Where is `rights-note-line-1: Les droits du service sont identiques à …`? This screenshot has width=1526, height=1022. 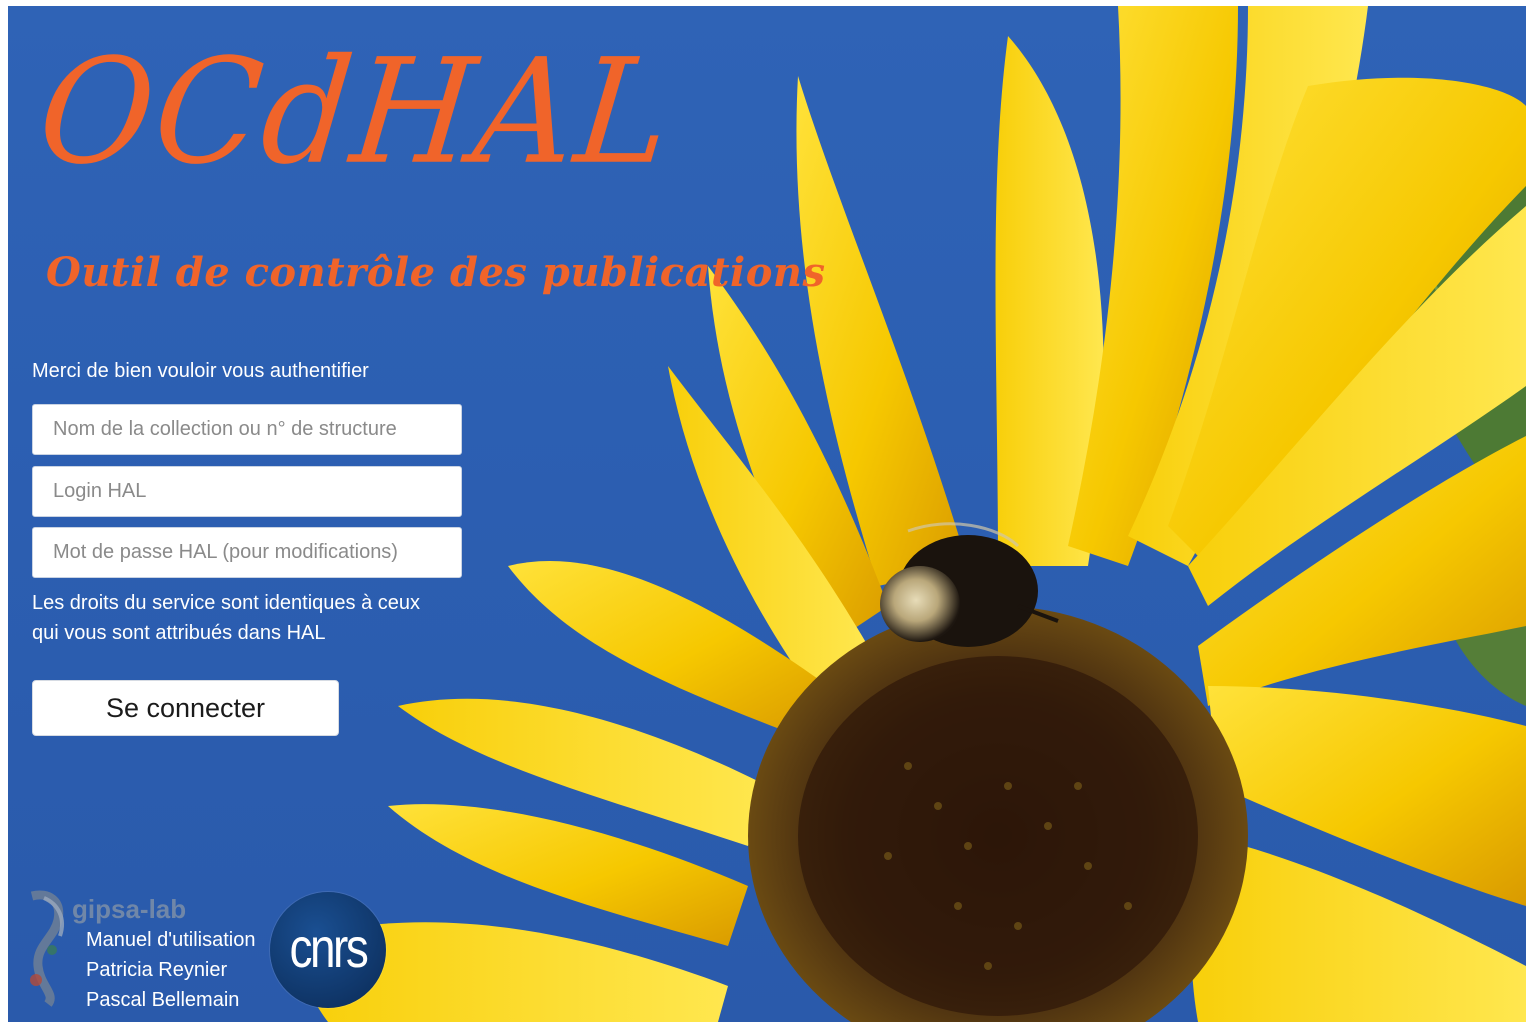 rights-note-line-1: Les droits du service sont identiques à … is located at coordinates (226, 603).